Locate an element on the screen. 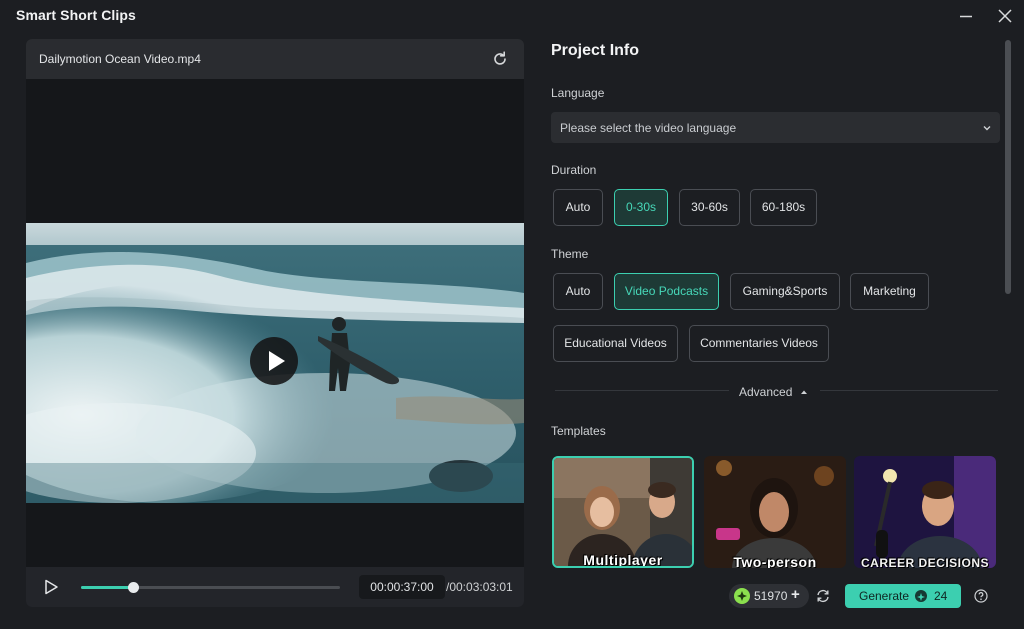 The image size is (1024, 629). current-time-field: 00:00:37:00 is located at coordinates (402, 587).